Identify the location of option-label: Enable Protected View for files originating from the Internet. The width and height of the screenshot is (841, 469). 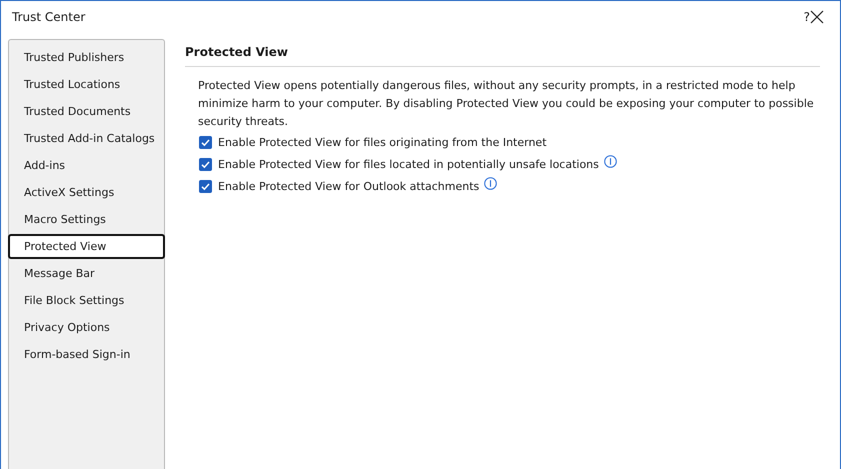
(382, 142).